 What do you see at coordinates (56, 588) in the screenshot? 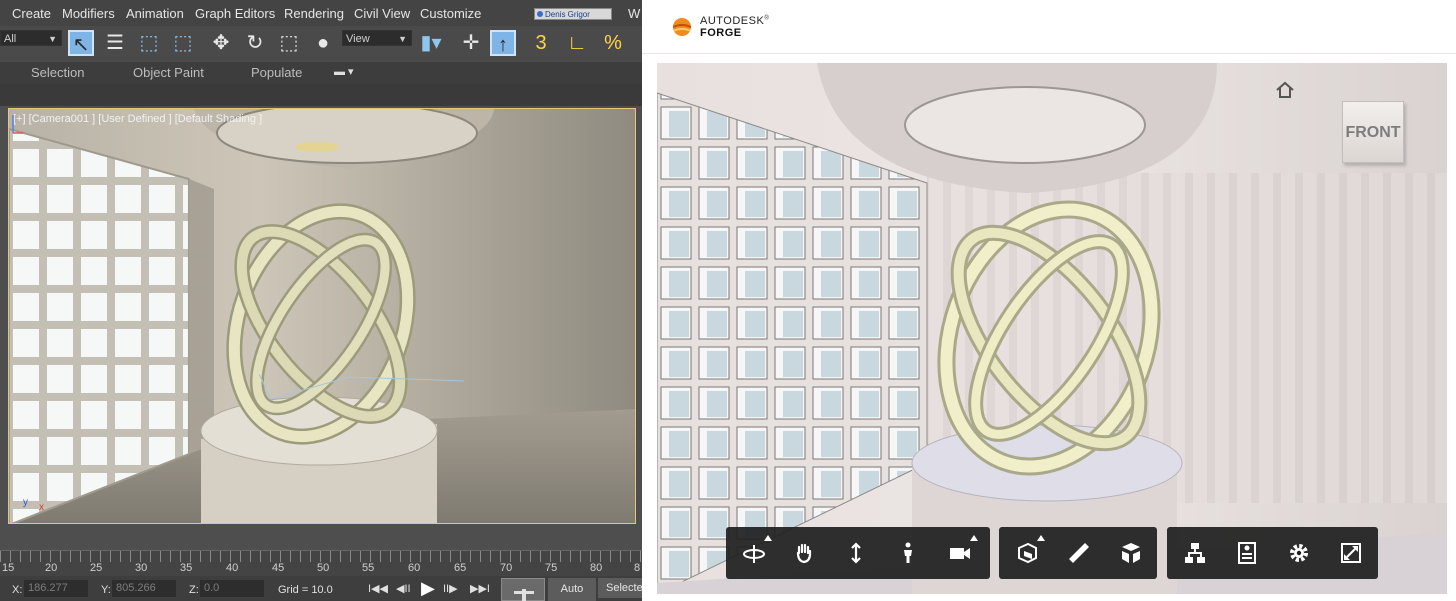
I see `x-coord-field: 186.277` at bounding box center [56, 588].